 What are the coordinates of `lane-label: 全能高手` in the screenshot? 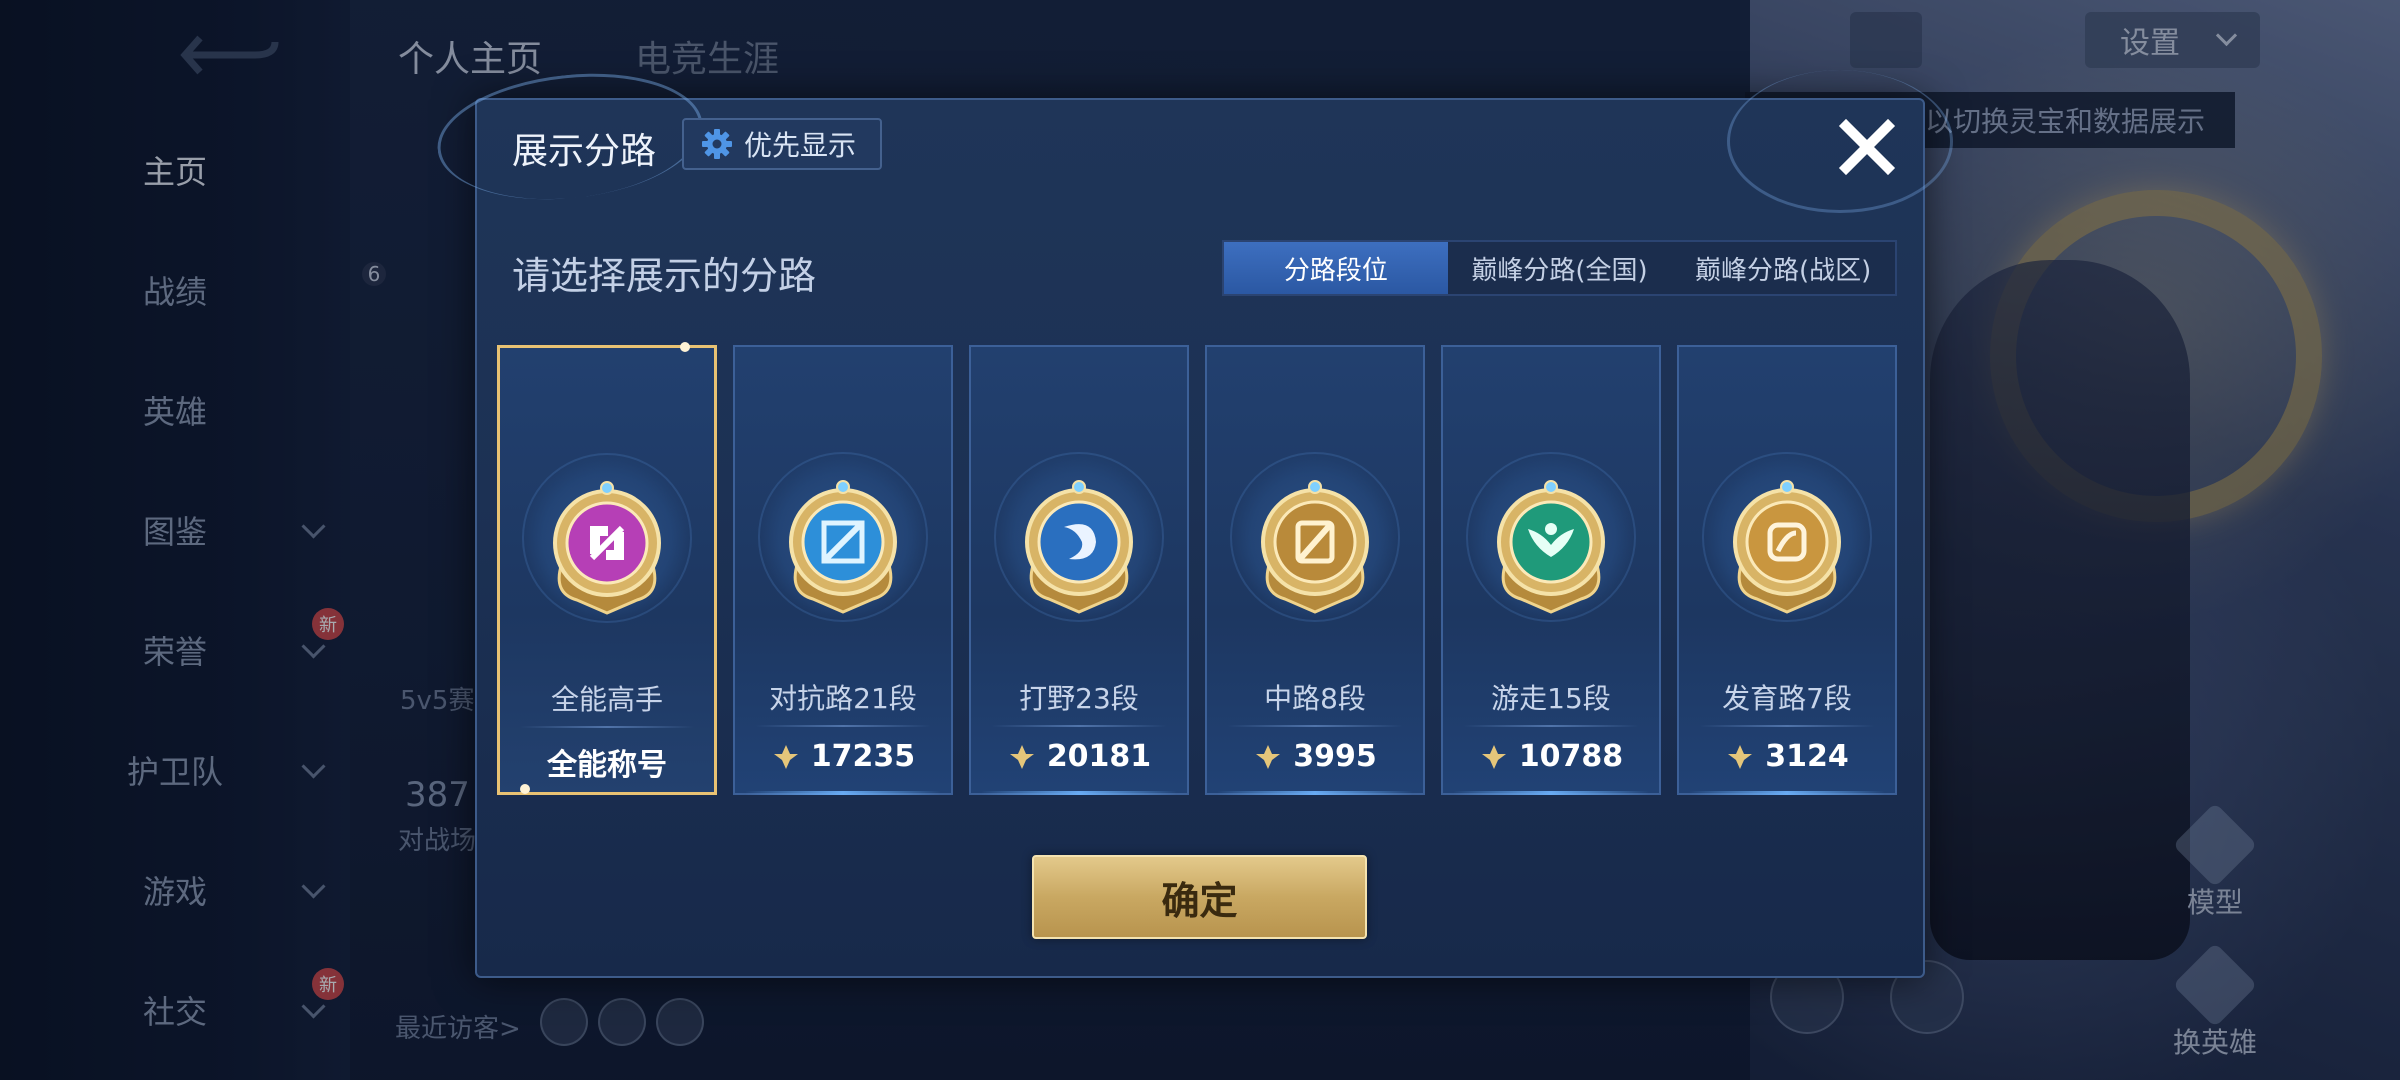 It's located at (606, 699).